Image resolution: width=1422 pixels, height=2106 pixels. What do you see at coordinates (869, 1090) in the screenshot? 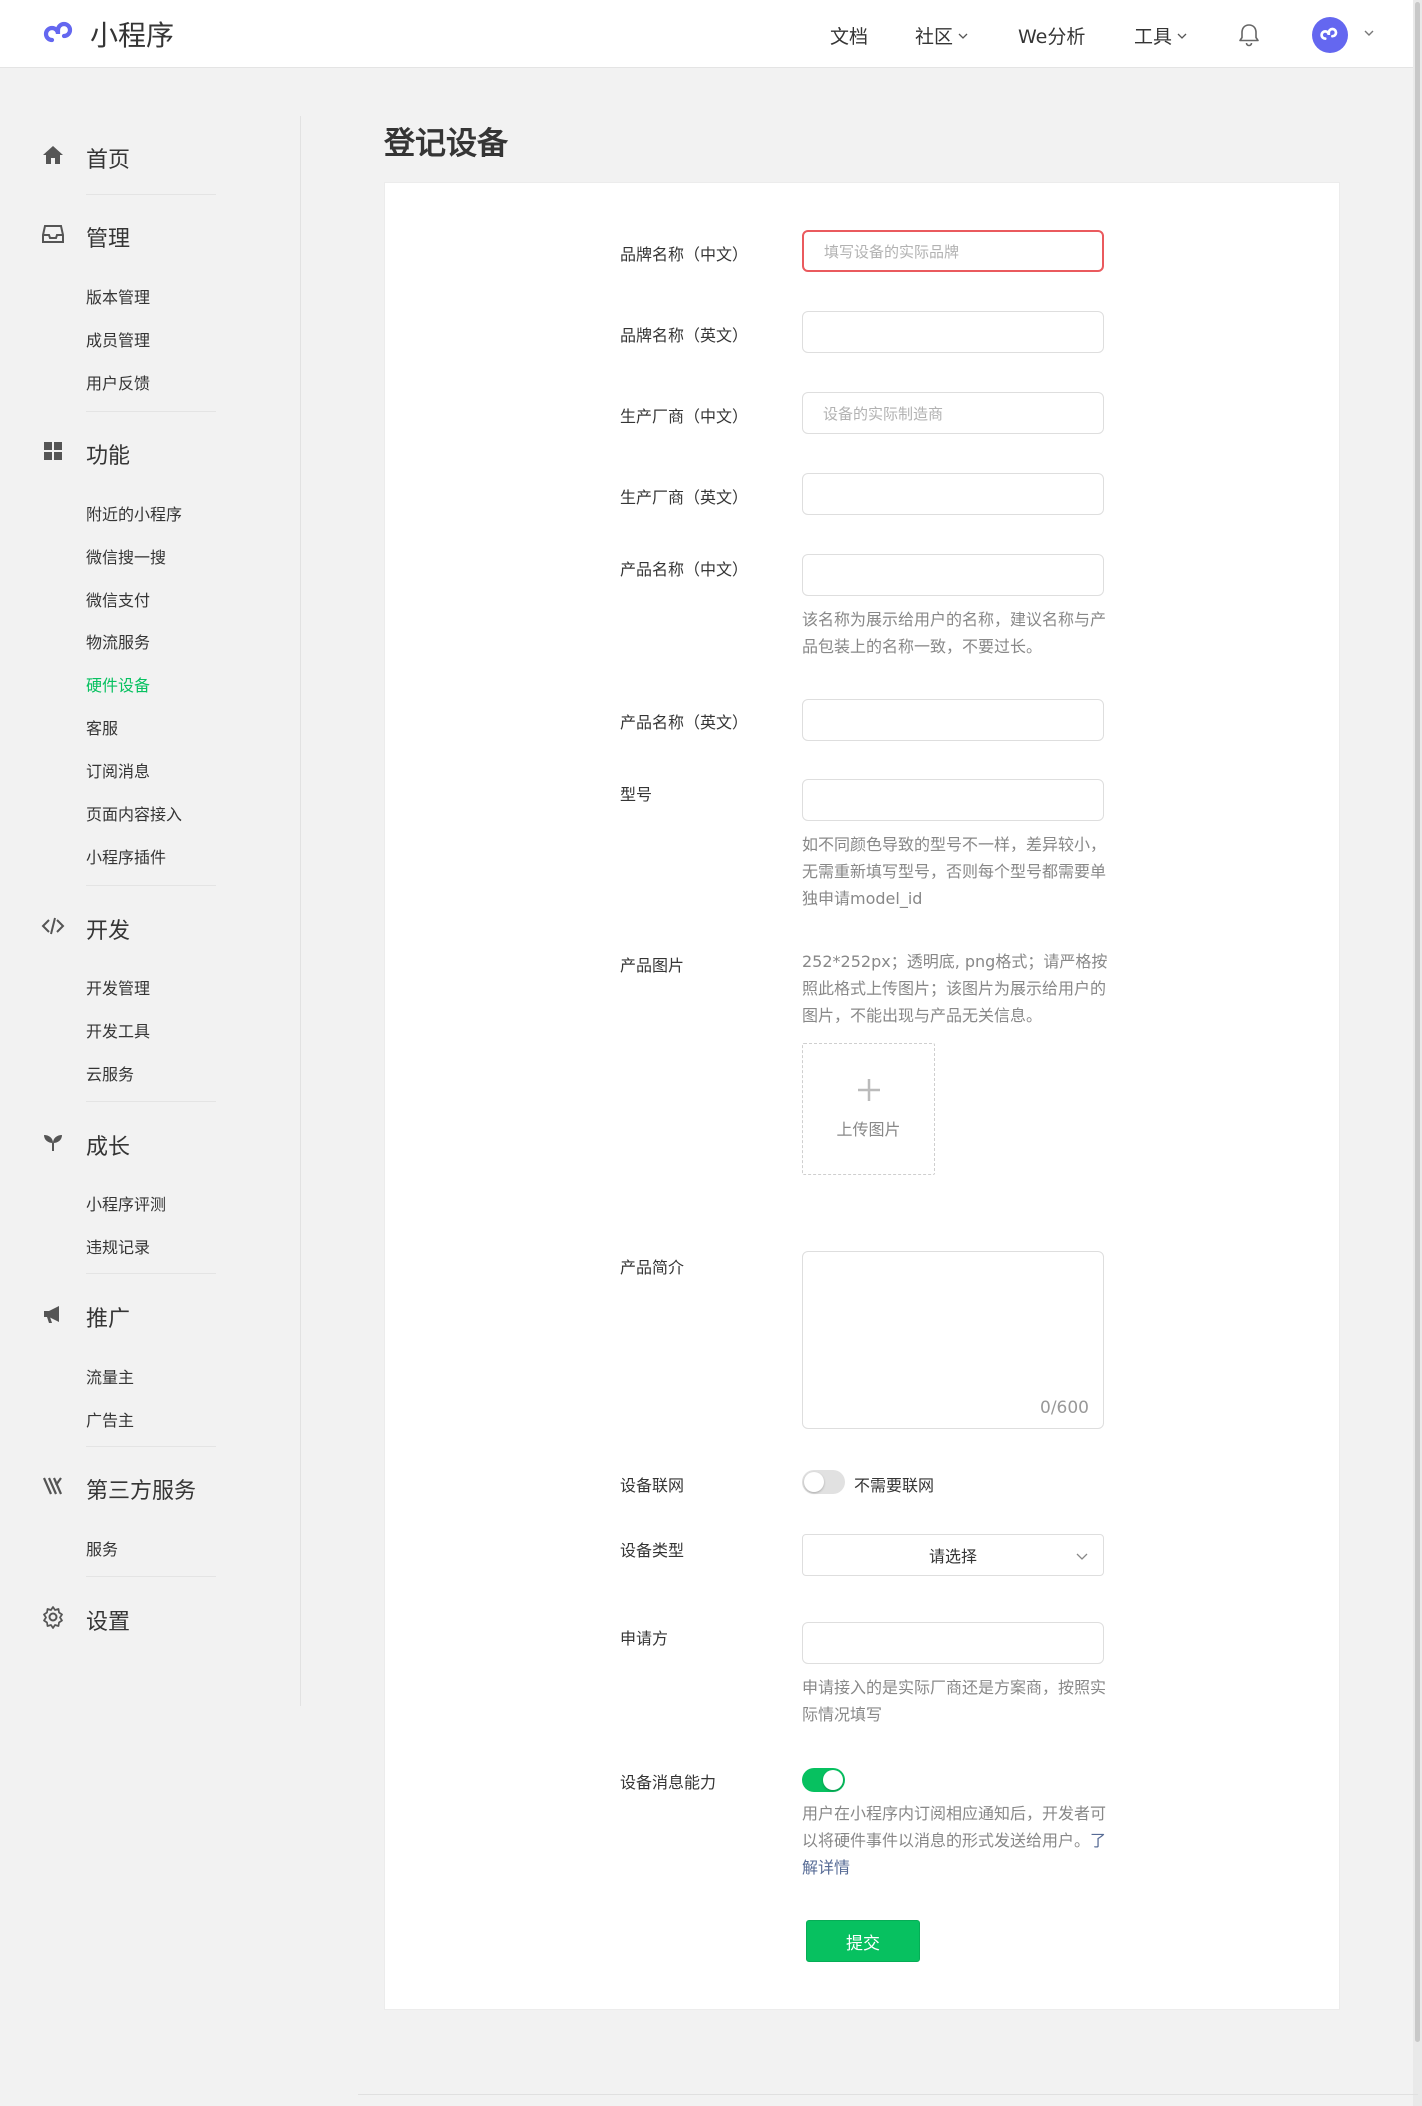
I see `plus-icon` at bounding box center [869, 1090].